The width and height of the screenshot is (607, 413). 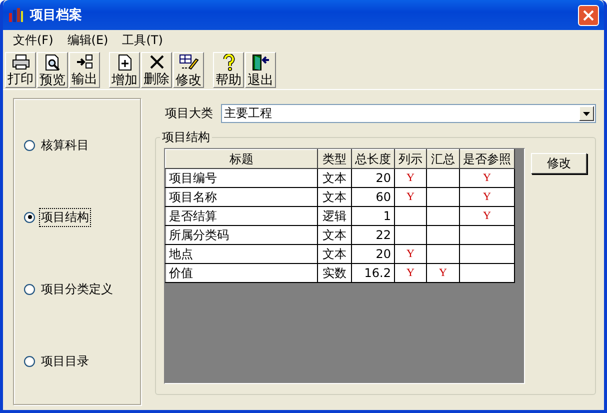 What do you see at coordinates (373, 159) in the screenshot?
I see `column-header: 总长度` at bounding box center [373, 159].